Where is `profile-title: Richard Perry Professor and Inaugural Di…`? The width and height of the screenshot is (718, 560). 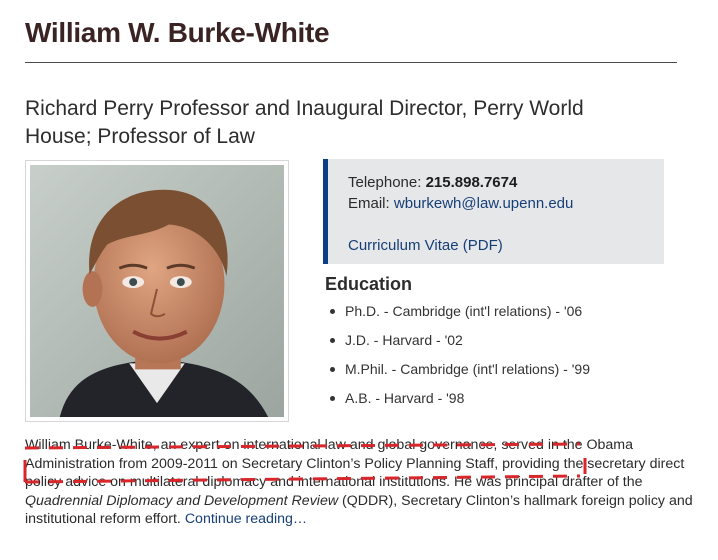
profile-title: Richard Perry Professor and Inaugural Di… is located at coordinates (304, 122).